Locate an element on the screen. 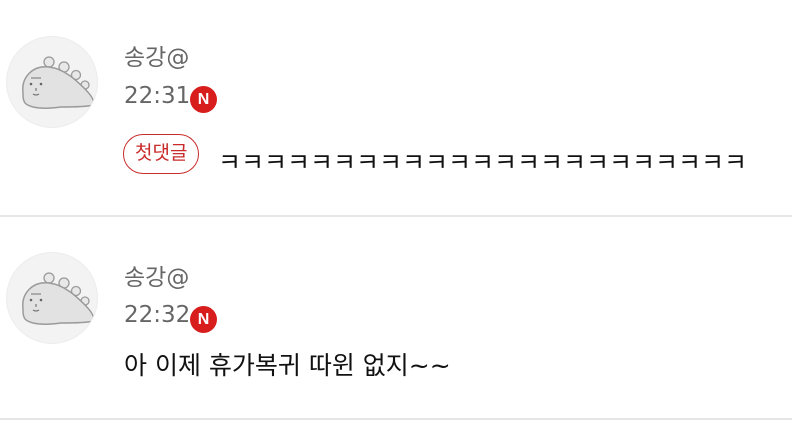 The height and width of the screenshot is (426, 792). timestamp: 22:32 is located at coordinates (157, 315).